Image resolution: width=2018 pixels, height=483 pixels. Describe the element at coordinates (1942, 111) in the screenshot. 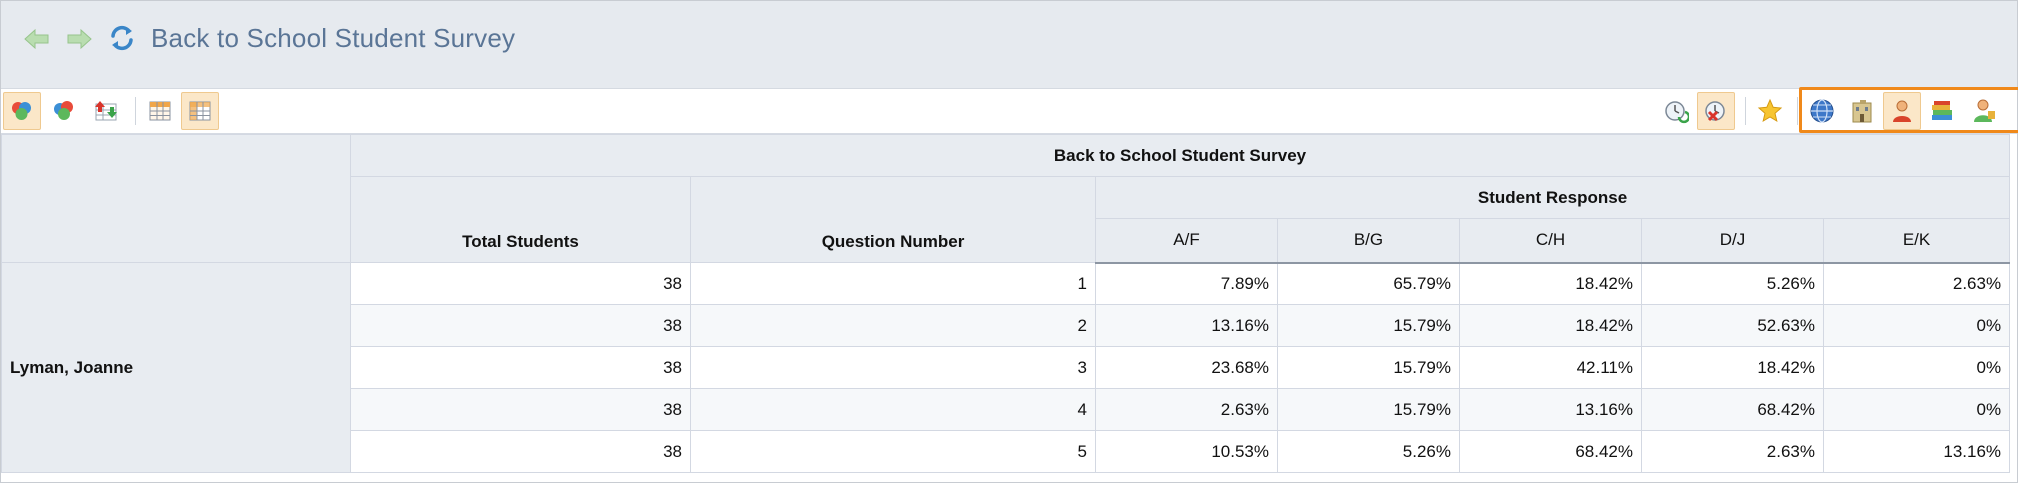

I see `books-icon` at that location.